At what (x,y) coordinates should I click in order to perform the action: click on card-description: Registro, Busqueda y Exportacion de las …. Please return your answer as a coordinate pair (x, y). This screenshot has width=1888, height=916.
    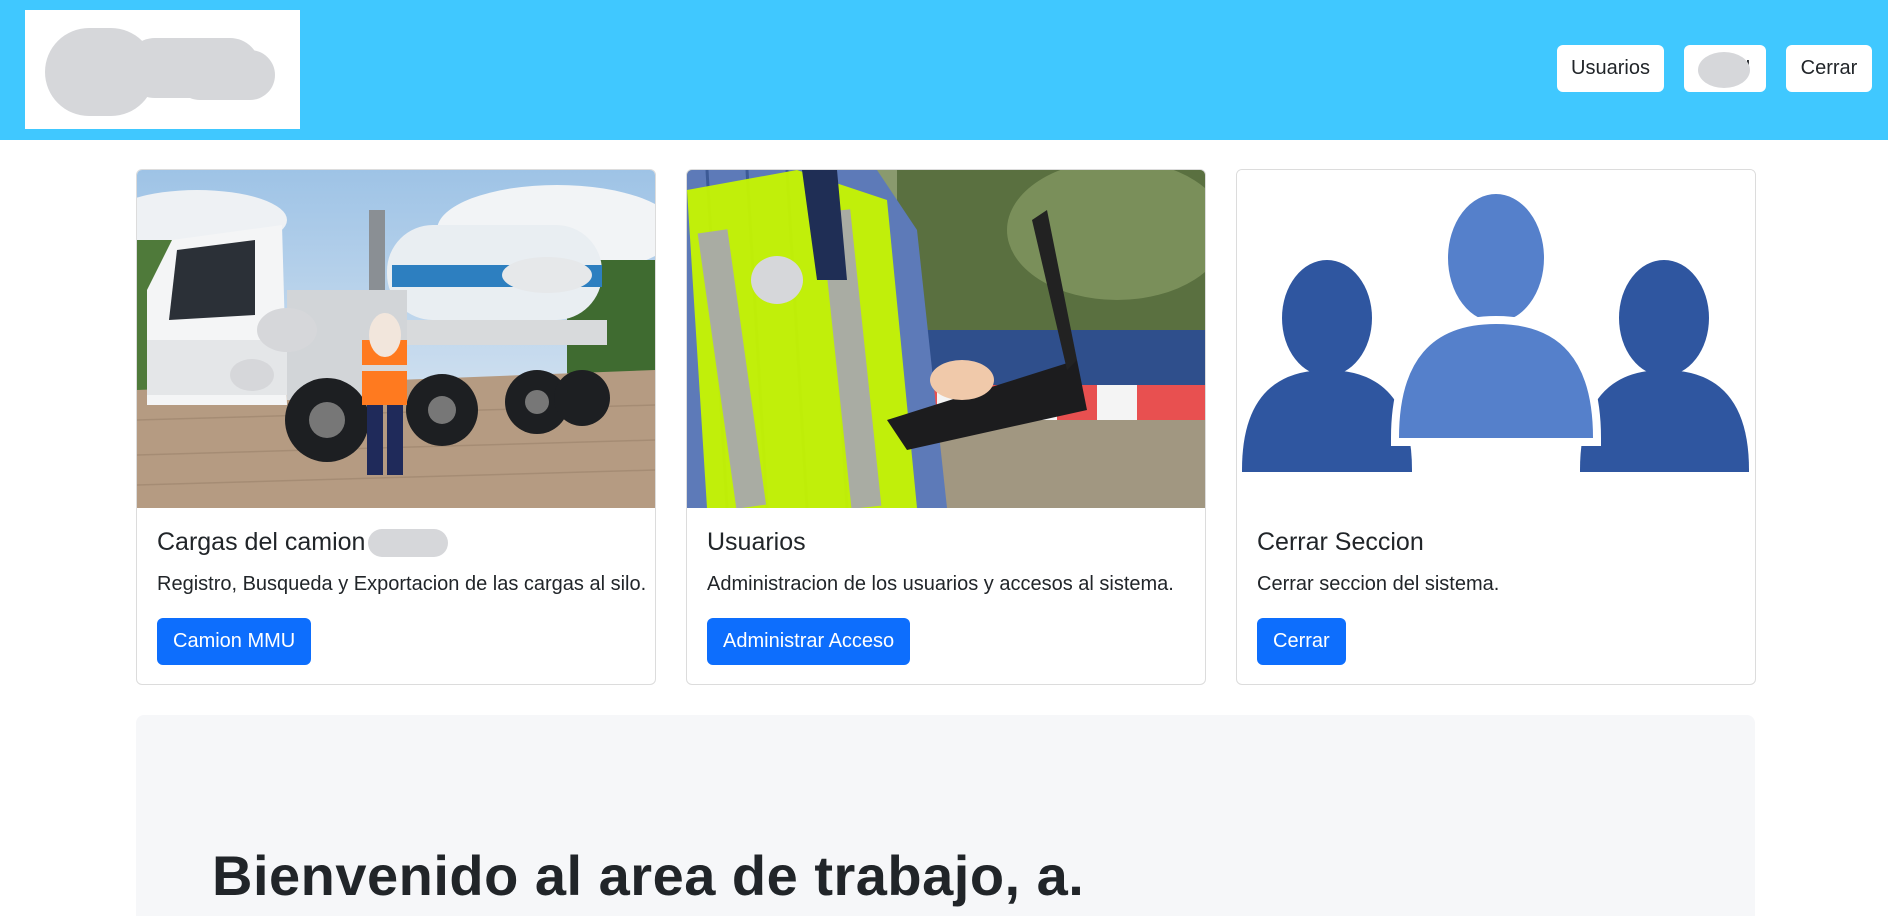
    Looking at the image, I should click on (402, 584).